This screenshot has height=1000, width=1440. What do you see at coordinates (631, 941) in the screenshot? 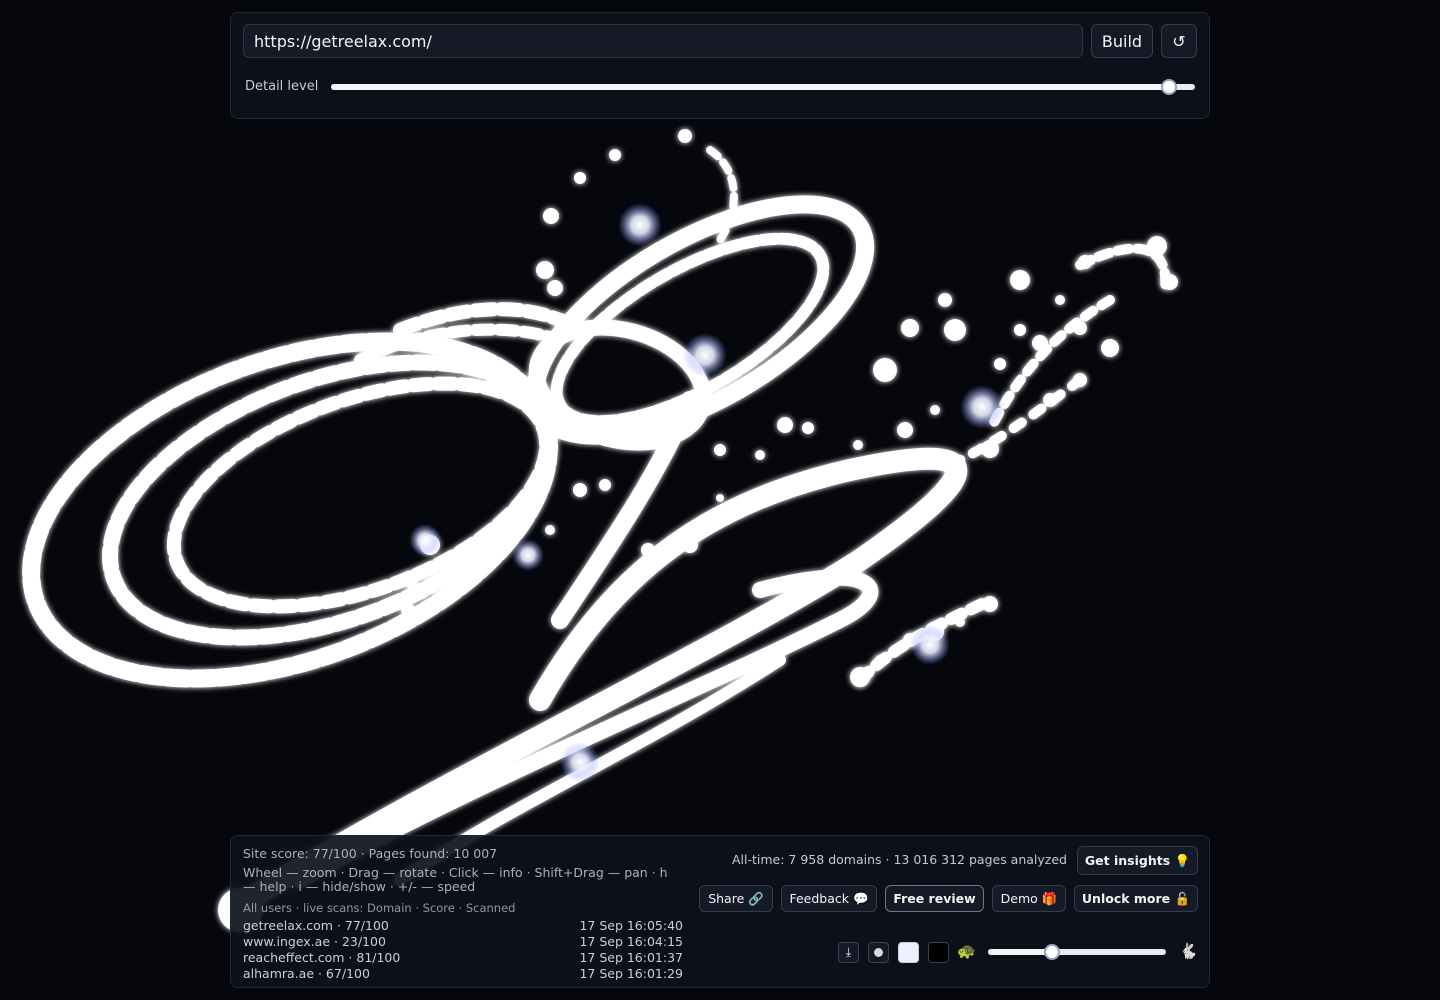
I see `scan-time: 17 Sep 16:04:15` at bounding box center [631, 941].